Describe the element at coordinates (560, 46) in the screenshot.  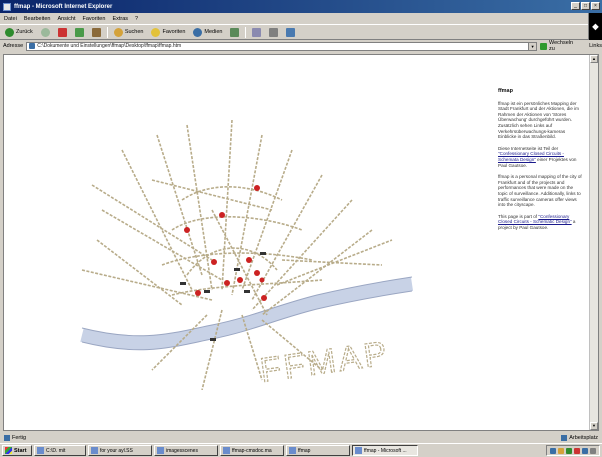
I see `go-button: Wechseln zu` at that location.